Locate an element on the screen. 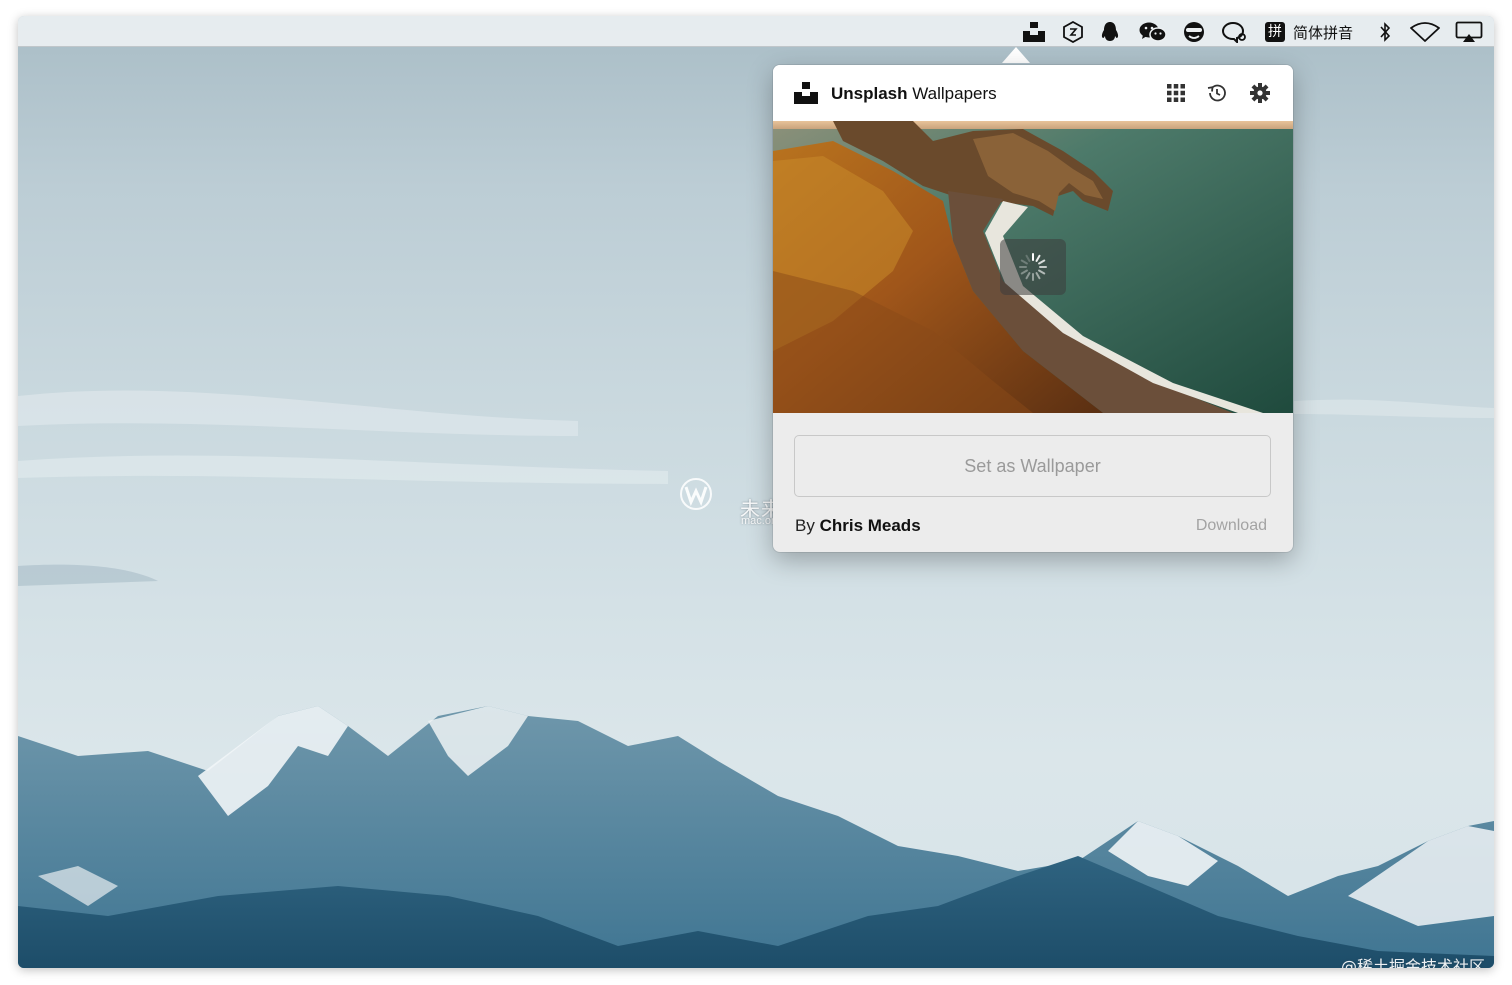 This screenshot has height=985, width=1512. gear-icon is located at coordinates (1260, 93).